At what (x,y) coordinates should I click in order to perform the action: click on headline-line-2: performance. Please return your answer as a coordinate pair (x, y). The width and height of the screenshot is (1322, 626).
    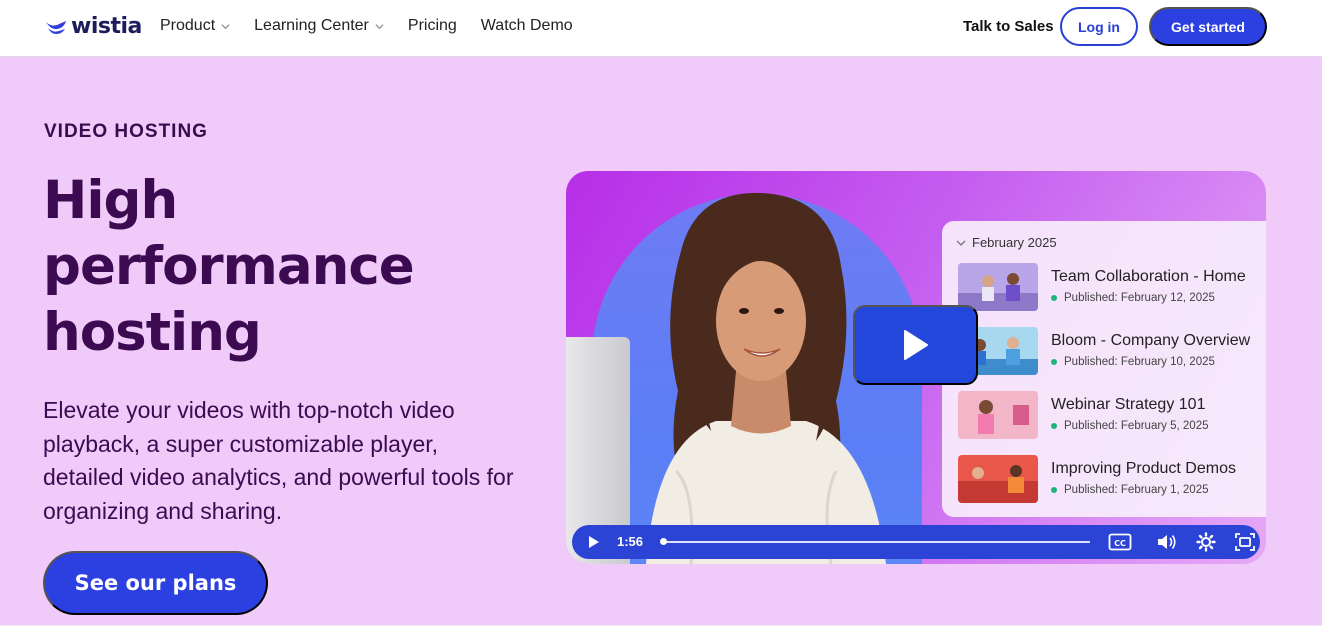
    Looking at the image, I should click on (229, 266).